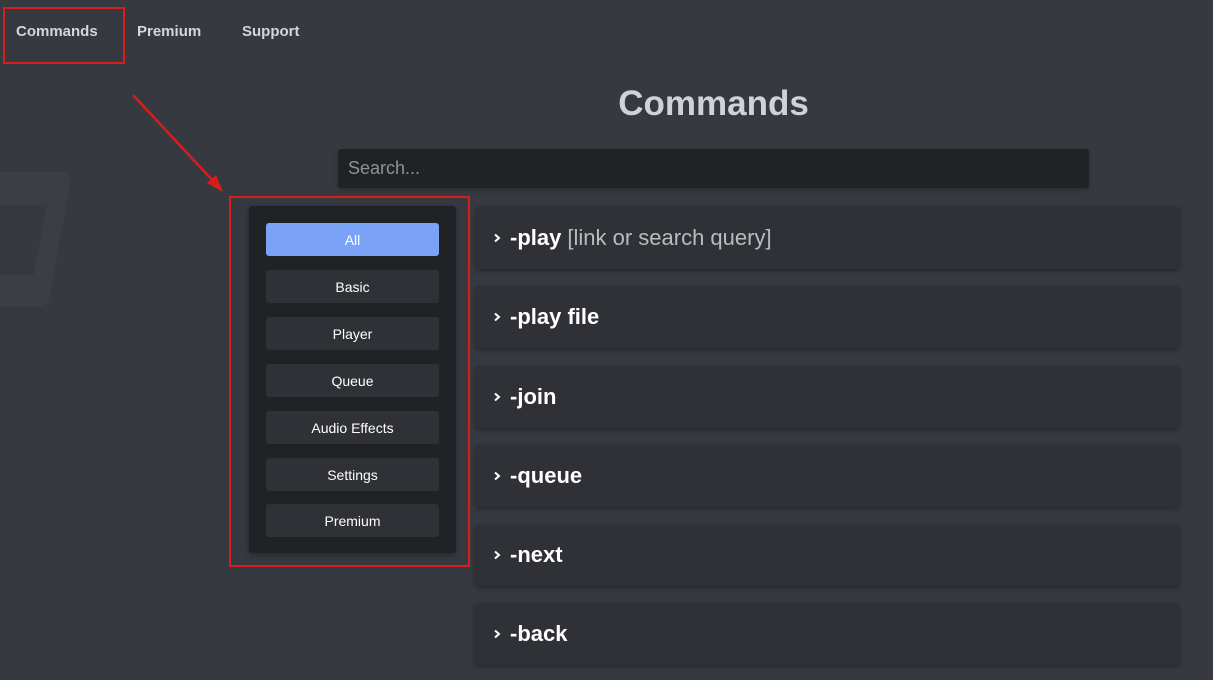  Describe the element at coordinates (536, 237) in the screenshot. I see `command-name: -play` at that location.